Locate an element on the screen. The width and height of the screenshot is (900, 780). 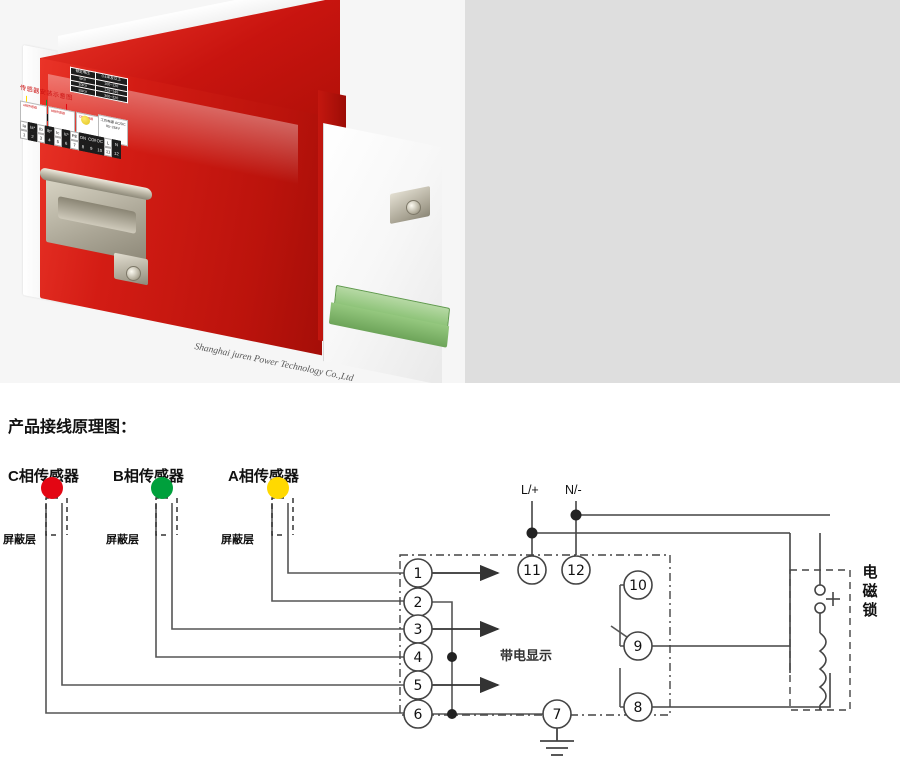
panel-terminal: PE 7 is located at coordinates (74, 140).